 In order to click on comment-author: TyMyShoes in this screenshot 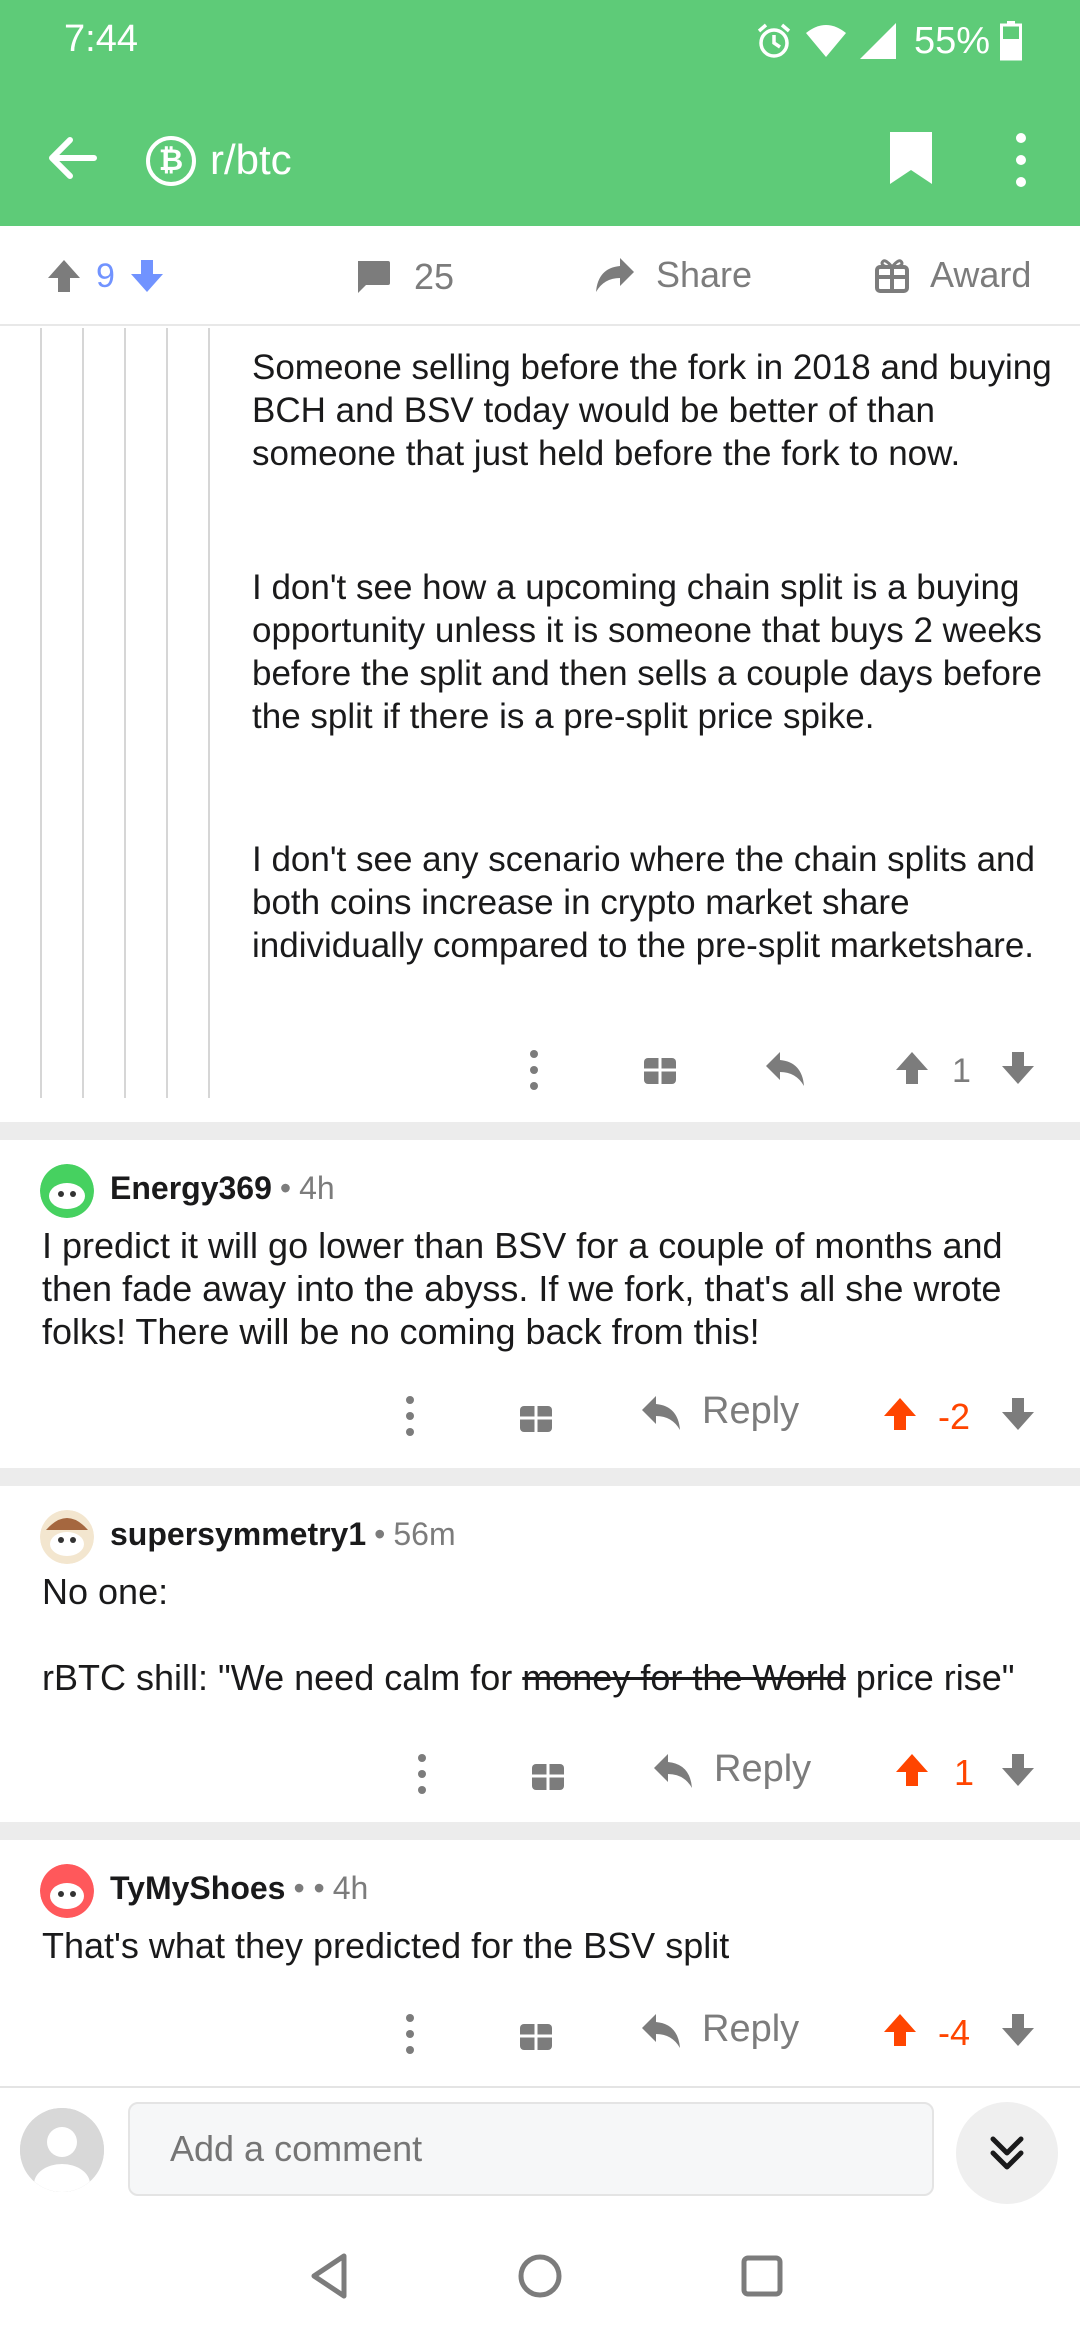, I will do `click(197, 1888)`.